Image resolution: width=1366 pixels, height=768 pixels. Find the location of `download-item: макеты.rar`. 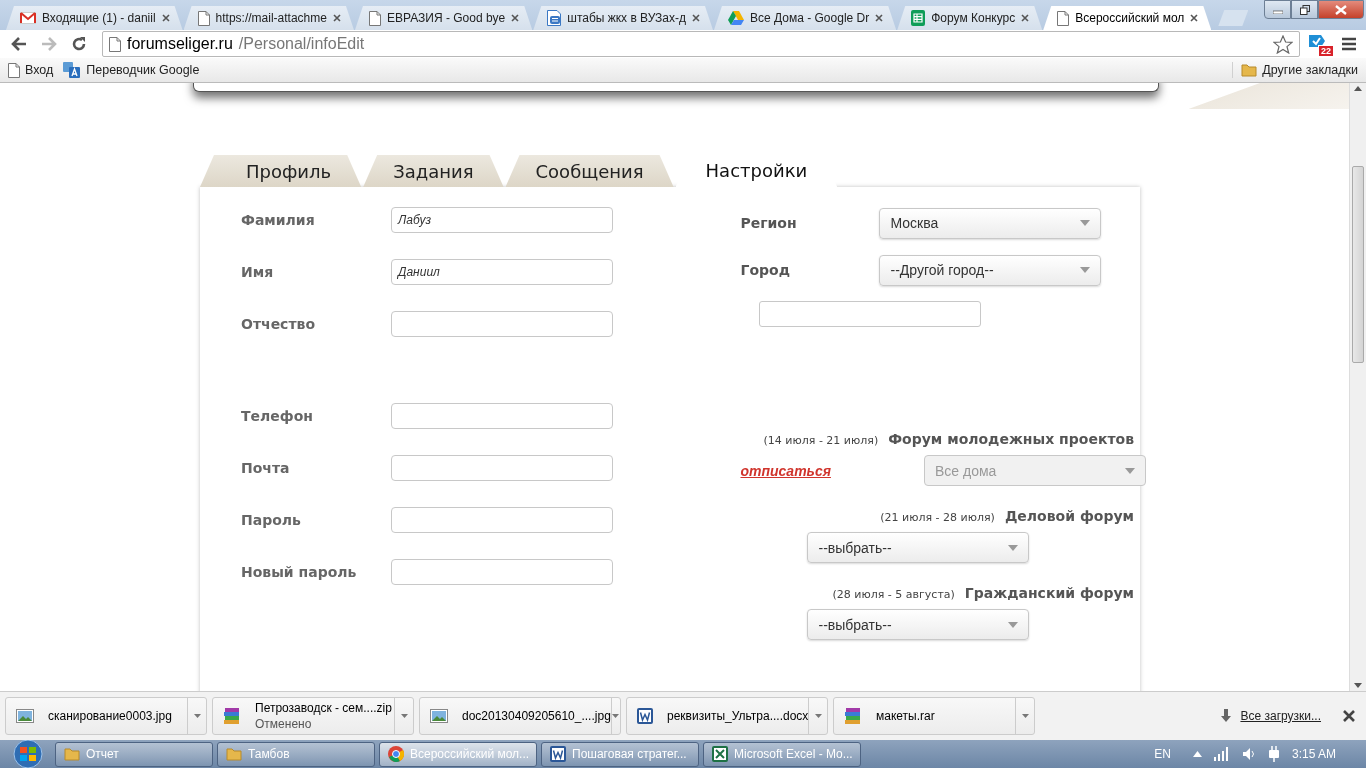

download-item: макеты.rar is located at coordinates (934, 716).